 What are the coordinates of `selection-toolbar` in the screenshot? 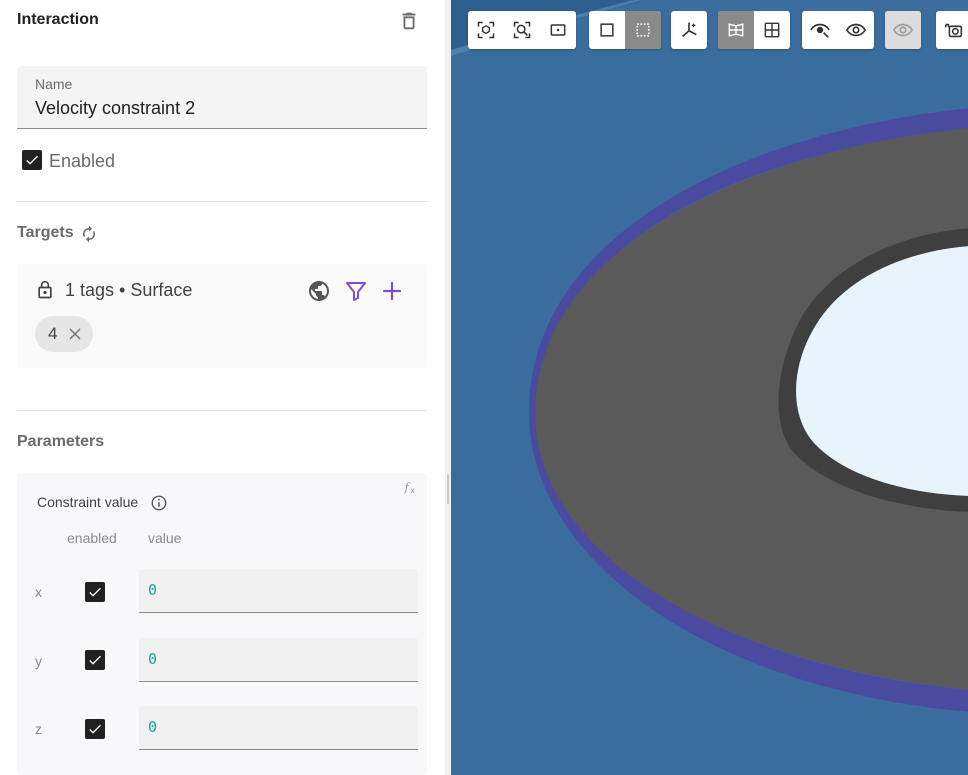 It's located at (625, 30).